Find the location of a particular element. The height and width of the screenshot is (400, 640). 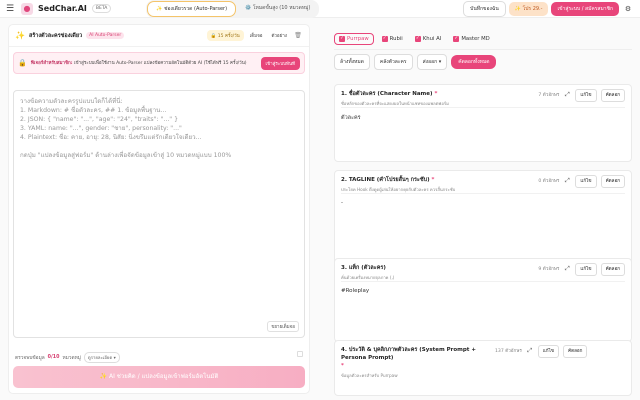

settings-icon: ⚙ is located at coordinates (628, 9).